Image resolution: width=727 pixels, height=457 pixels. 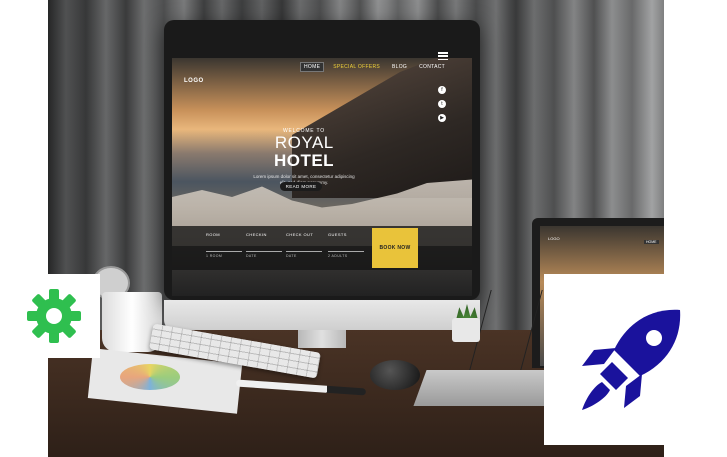 What do you see at coordinates (224, 245) in the screenshot?
I see `booking-field-room: ROOM 1 ROOM` at bounding box center [224, 245].